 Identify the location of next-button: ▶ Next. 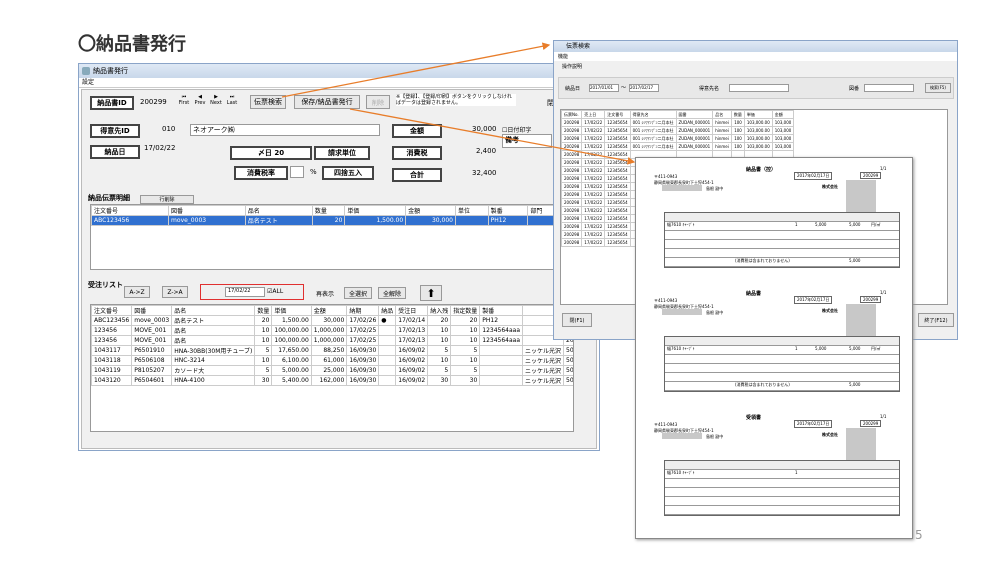
(216, 100).